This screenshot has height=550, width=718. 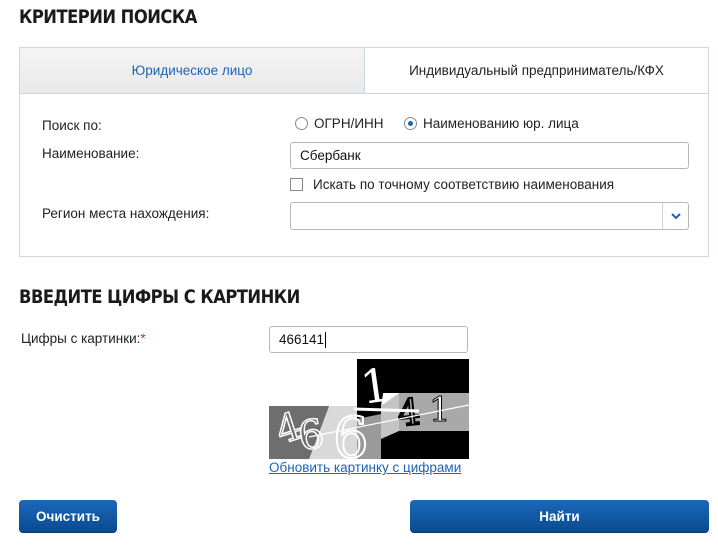 I want to click on radio-name: Наименованию юр. лица, so click(x=491, y=123).